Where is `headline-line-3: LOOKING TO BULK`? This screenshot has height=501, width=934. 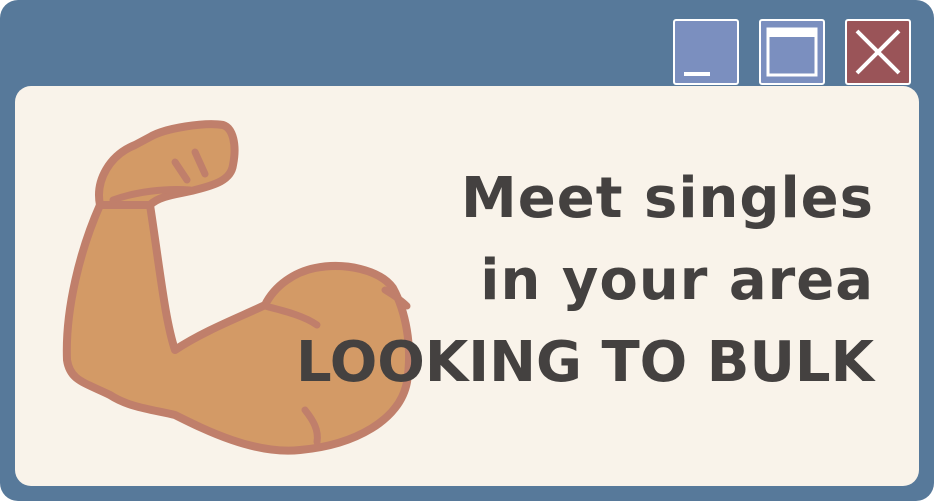 headline-line-3: LOOKING TO BULK is located at coordinates (585, 362).